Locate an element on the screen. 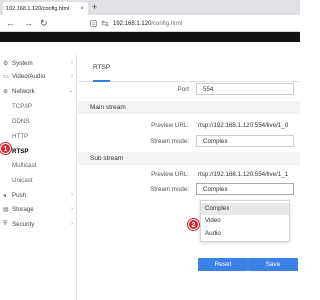 This screenshot has width=320, height=300. port-label: Port is located at coordinates (183, 89).